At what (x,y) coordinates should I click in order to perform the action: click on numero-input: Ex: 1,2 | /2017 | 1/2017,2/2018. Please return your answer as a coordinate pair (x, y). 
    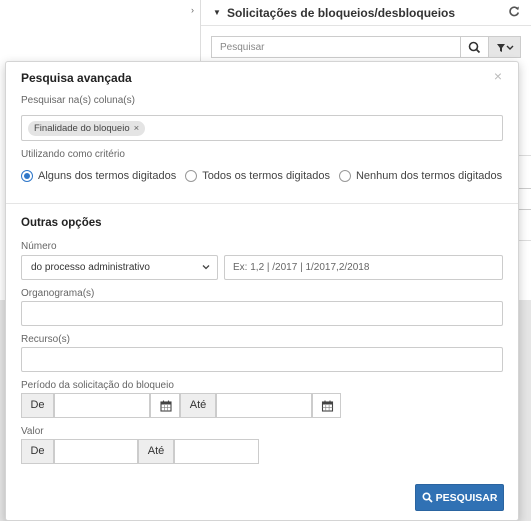
    Looking at the image, I should click on (363, 267).